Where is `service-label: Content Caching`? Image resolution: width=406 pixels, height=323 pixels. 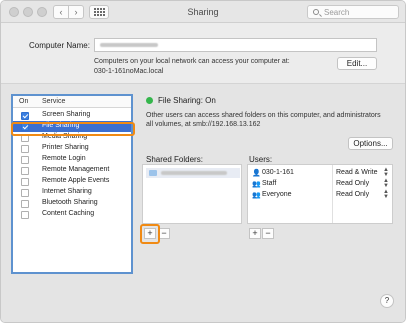 service-label: Content Caching is located at coordinates (68, 213).